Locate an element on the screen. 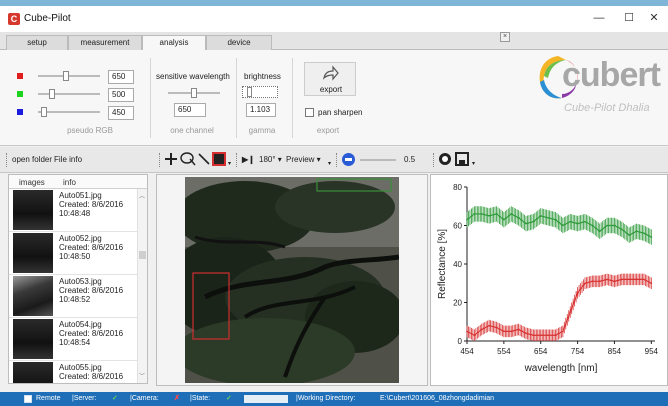  target-icon is located at coordinates (445, 159).